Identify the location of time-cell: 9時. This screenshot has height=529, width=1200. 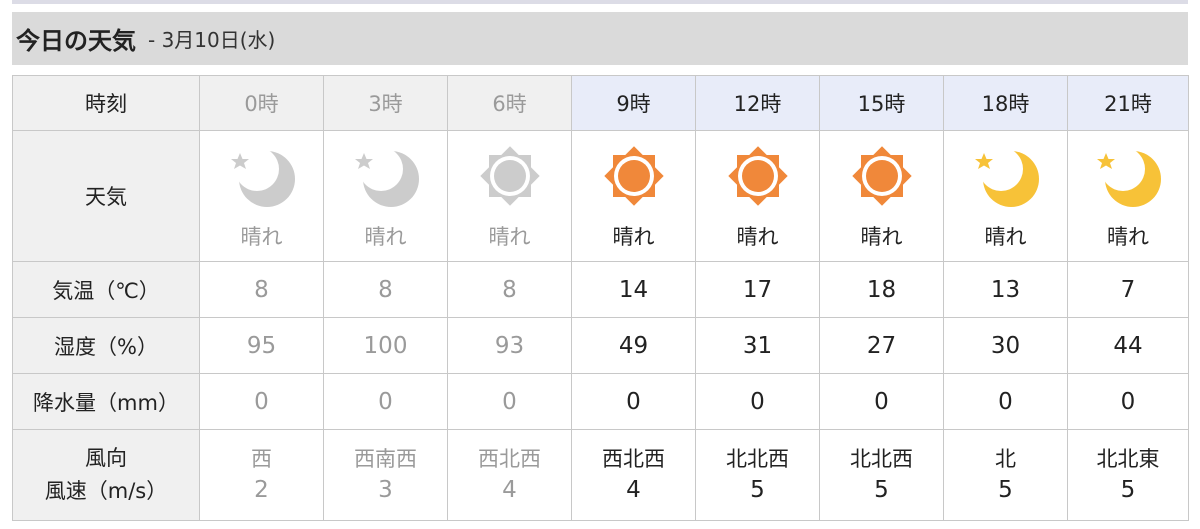
(633, 103).